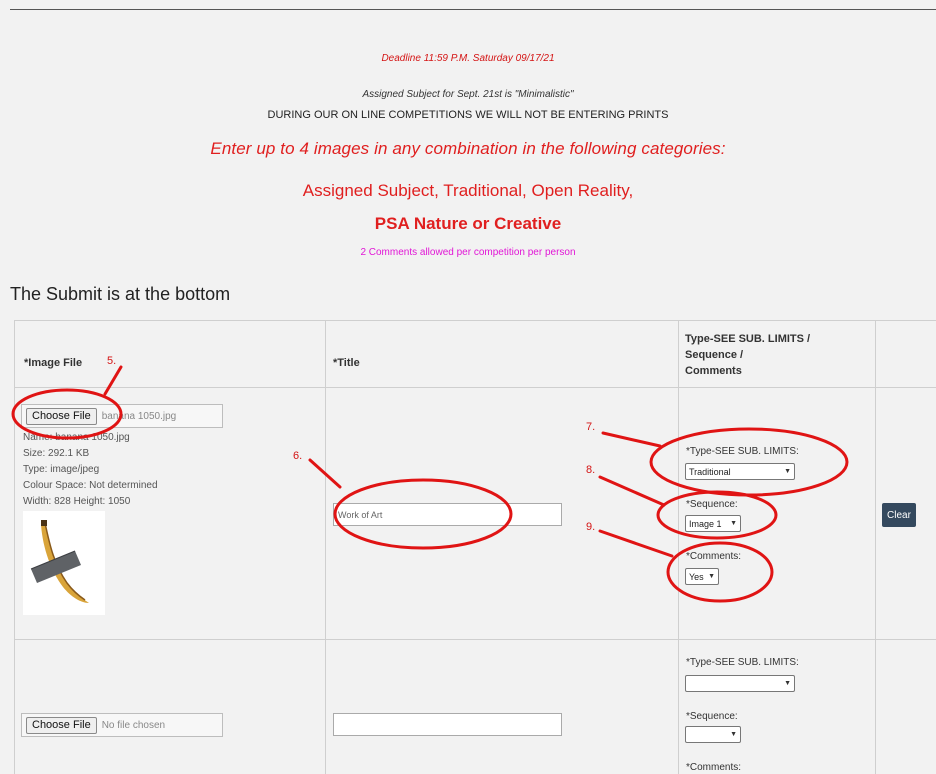 Image resolution: width=936 pixels, height=774 pixels. Describe the element at coordinates (112, 361) in the screenshot. I see `annotation-label-5: 5.` at that location.